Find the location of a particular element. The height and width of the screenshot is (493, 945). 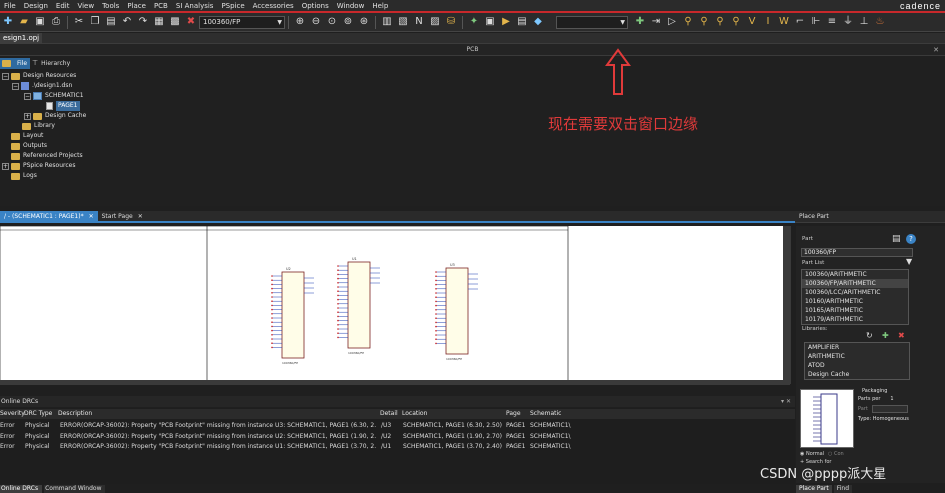

tab-hierarchy: ⊤ Hierarchy is located at coordinates (51, 63).